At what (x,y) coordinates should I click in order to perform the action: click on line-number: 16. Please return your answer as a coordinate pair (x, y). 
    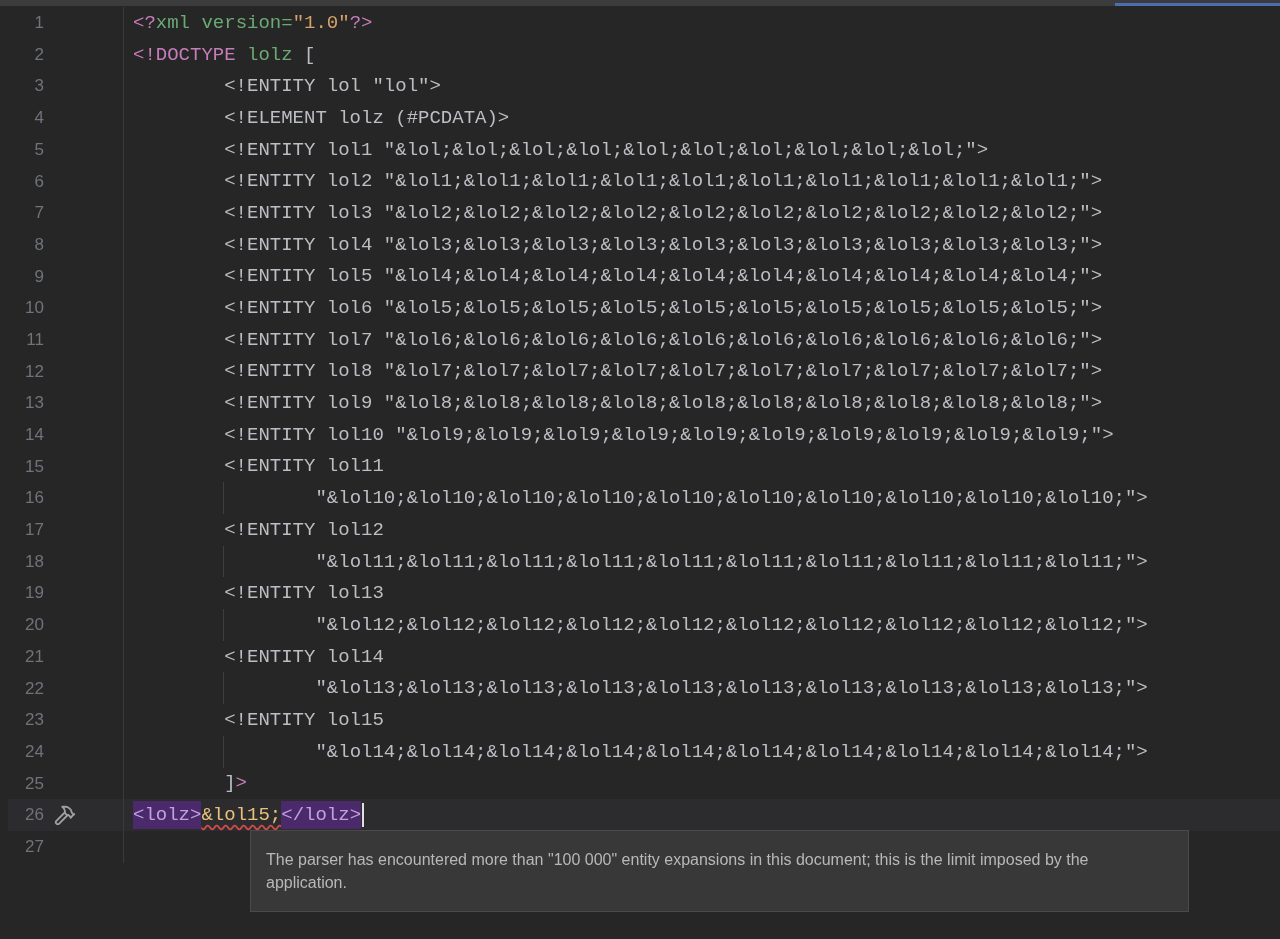
    Looking at the image, I should click on (34, 498).